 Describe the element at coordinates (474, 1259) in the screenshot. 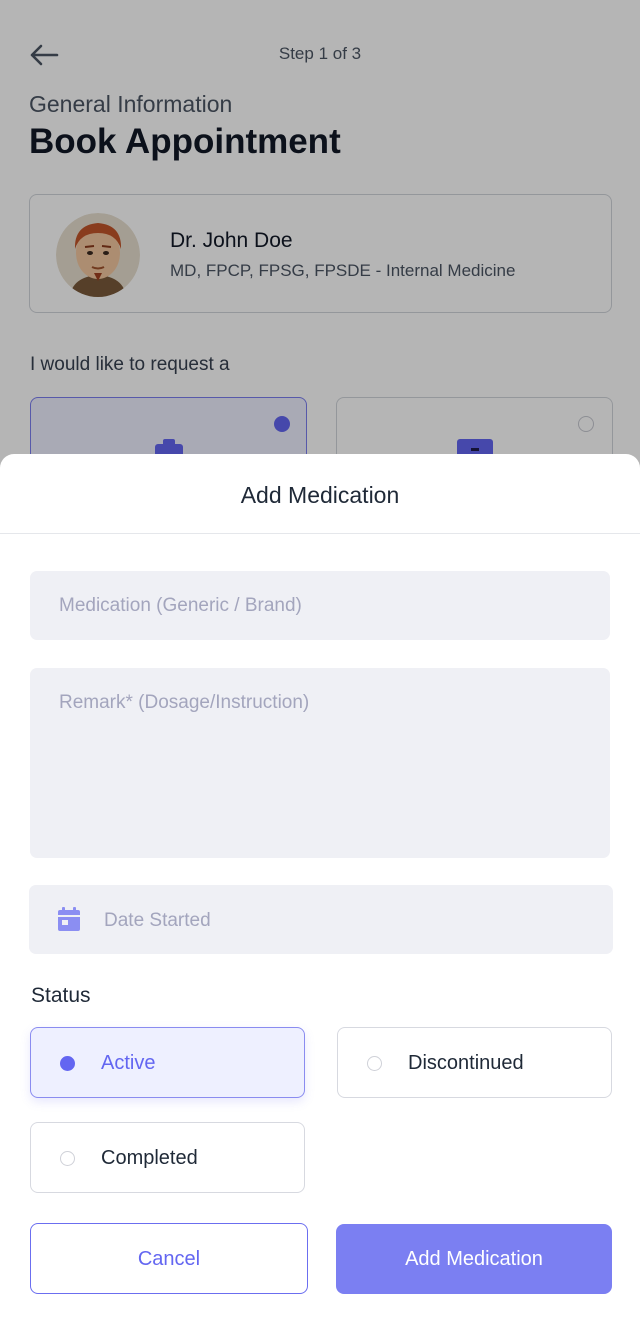

I see `add-medication-button: Add Medication` at that location.